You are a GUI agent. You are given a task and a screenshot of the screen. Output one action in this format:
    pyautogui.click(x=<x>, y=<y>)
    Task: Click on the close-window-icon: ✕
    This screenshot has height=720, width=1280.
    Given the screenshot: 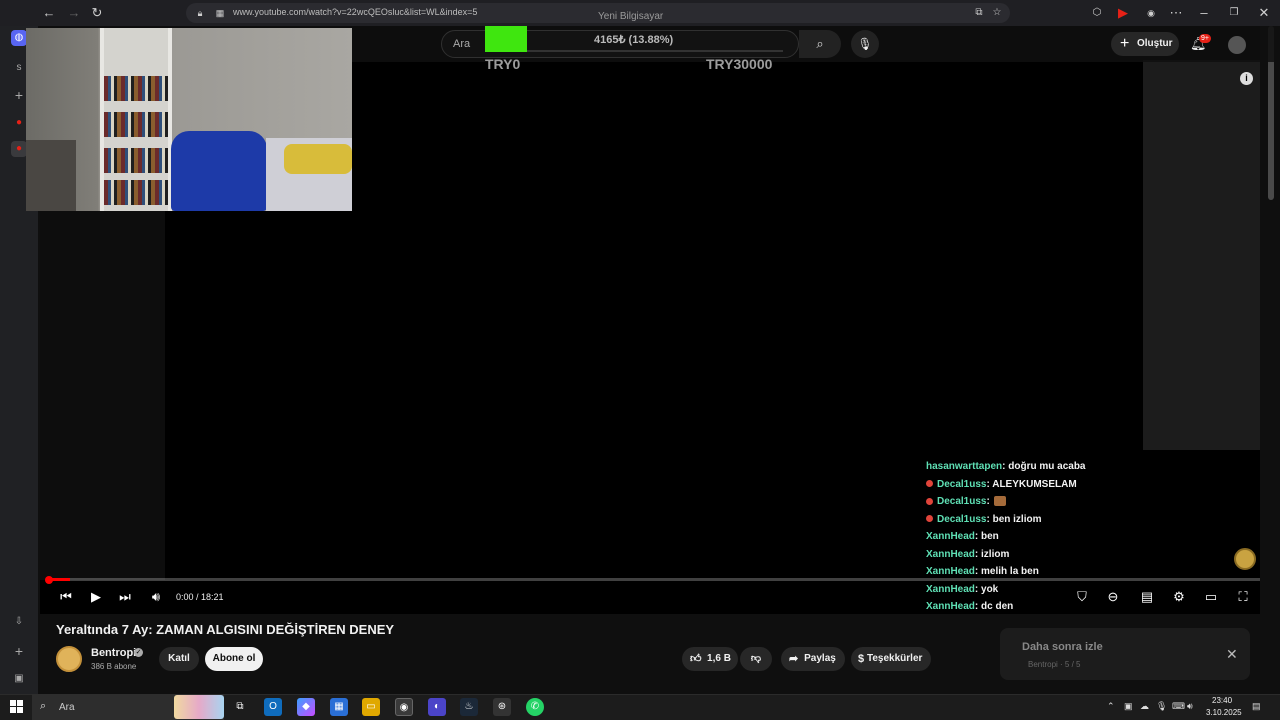 What is the action you would take?
    pyautogui.click(x=1264, y=13)
    